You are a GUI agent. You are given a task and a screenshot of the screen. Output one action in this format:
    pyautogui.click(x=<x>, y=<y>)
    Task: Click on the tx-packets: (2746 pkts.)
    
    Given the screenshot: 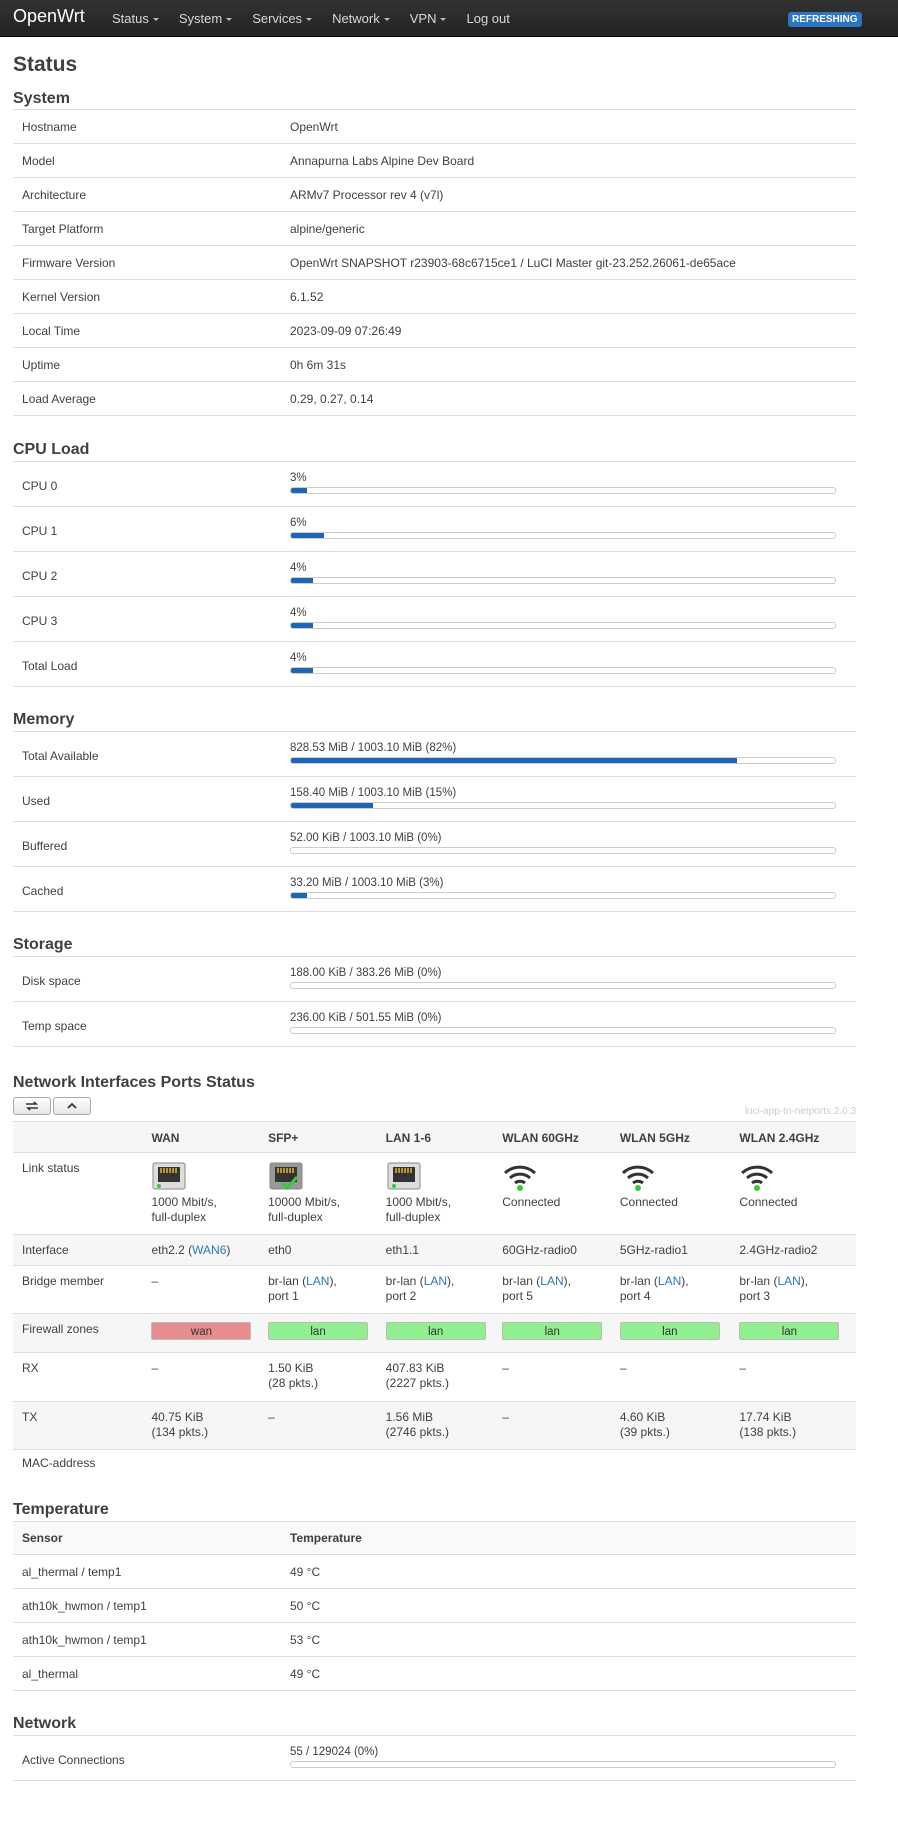 What is the action you would take?
    pyautogui.click(x=417, y=1432)
    